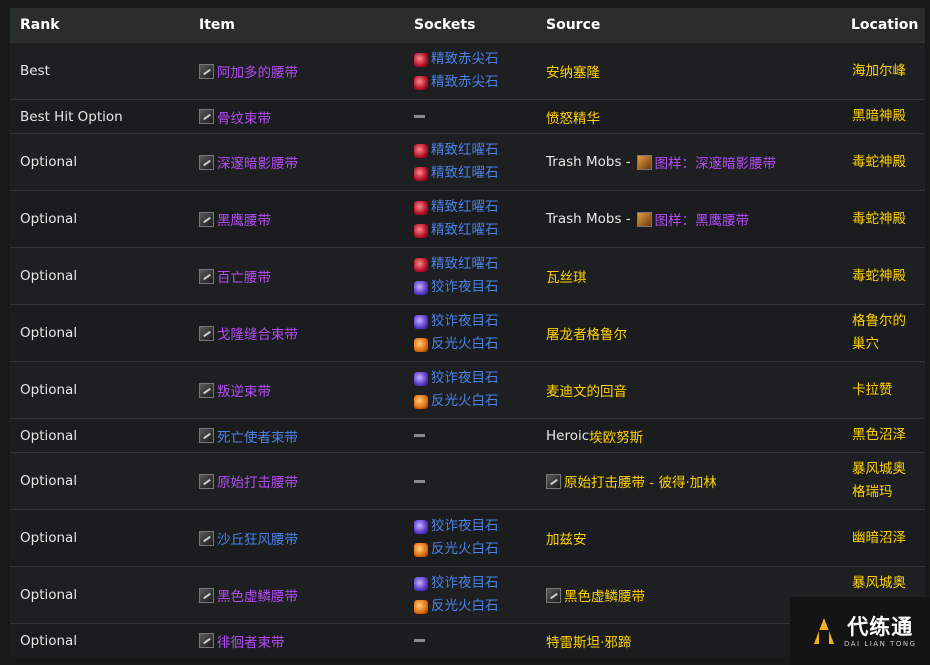 The width and height of the screenshot is (930, 665). I want to click on item-link: 骨纹束带, so click(244, 117).